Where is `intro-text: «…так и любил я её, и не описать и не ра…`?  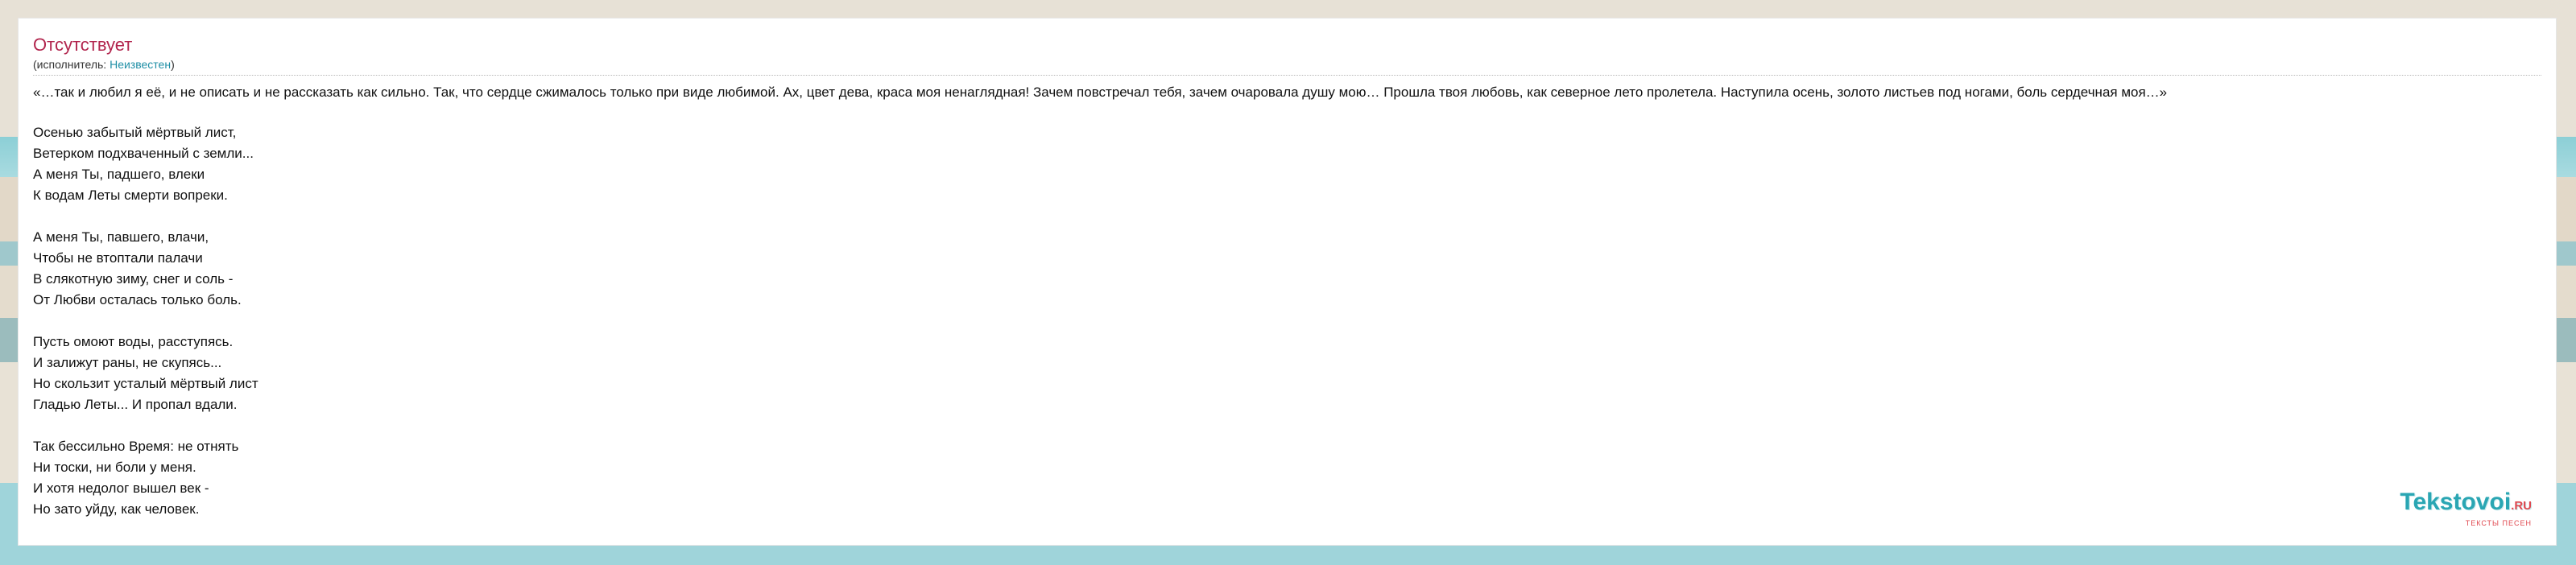 intro-text: «…так и любил я её, и не описать и не ра… is located at coordinates (1101, 92).